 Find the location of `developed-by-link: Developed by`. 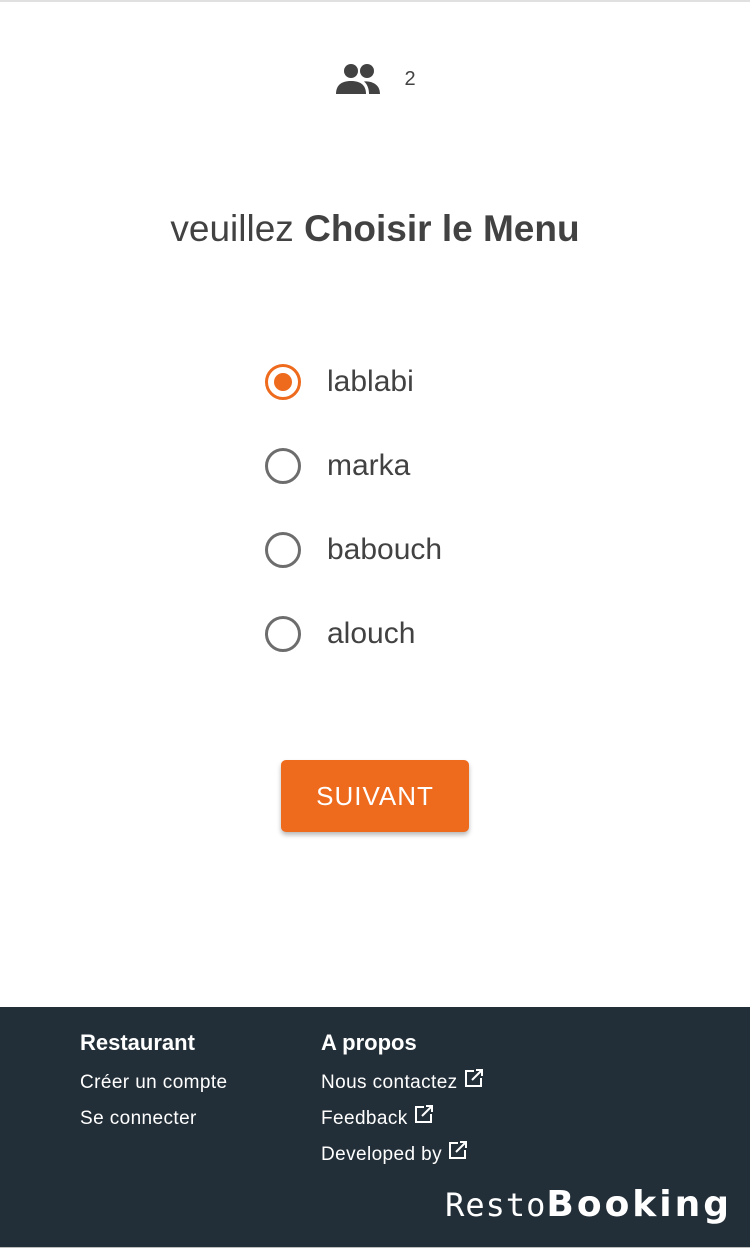

developed-by-link: Developed by is located at coordinates (402, 1155).